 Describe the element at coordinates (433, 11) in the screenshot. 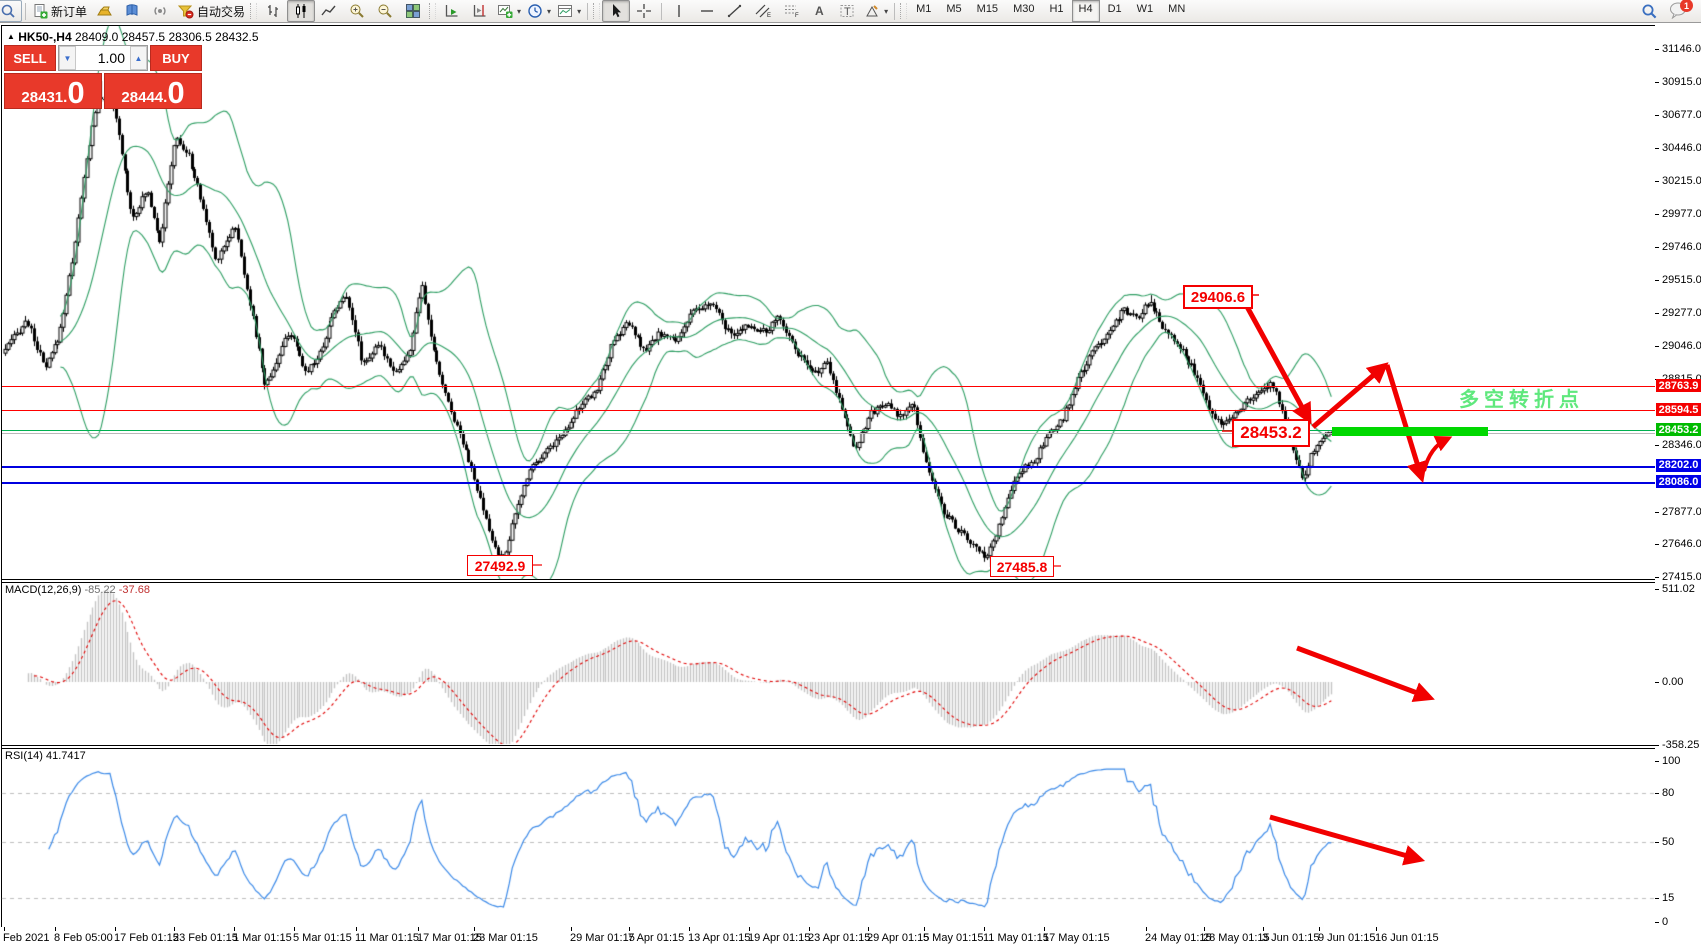

I see `toolbar-grip` at that location.